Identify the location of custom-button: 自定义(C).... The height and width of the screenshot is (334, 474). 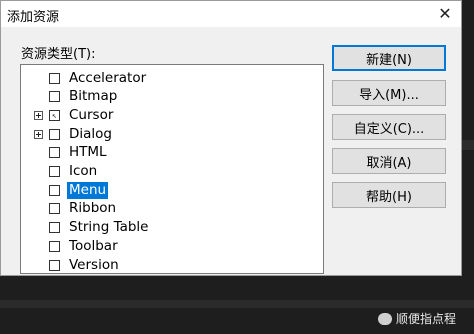
(389, 127).